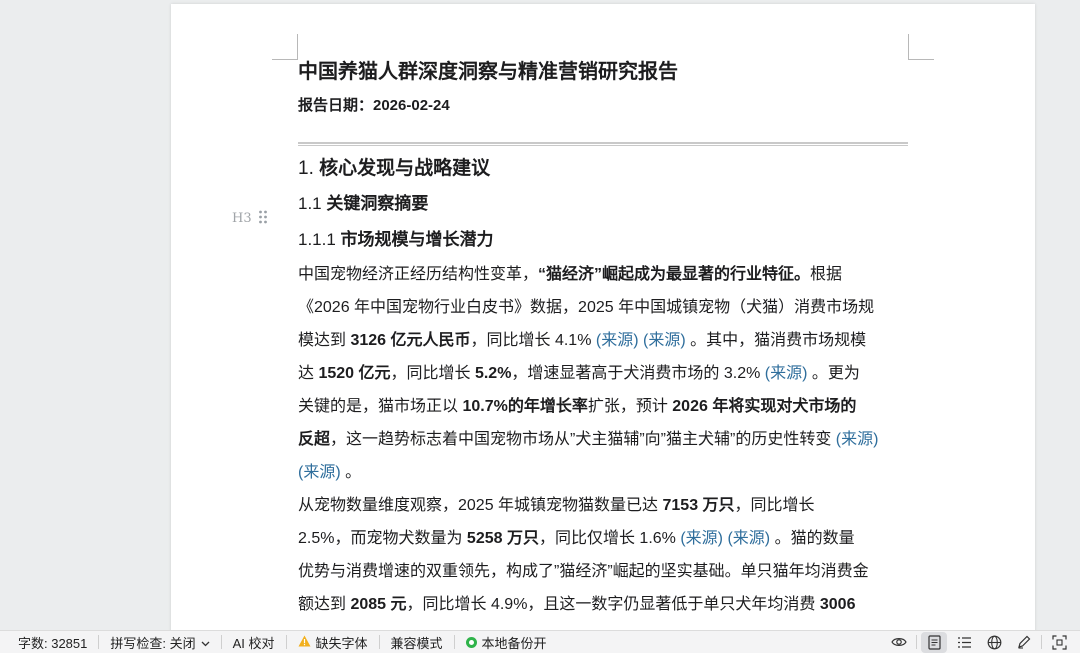  I want to click on text-run: 模达到, so click(324, 340).